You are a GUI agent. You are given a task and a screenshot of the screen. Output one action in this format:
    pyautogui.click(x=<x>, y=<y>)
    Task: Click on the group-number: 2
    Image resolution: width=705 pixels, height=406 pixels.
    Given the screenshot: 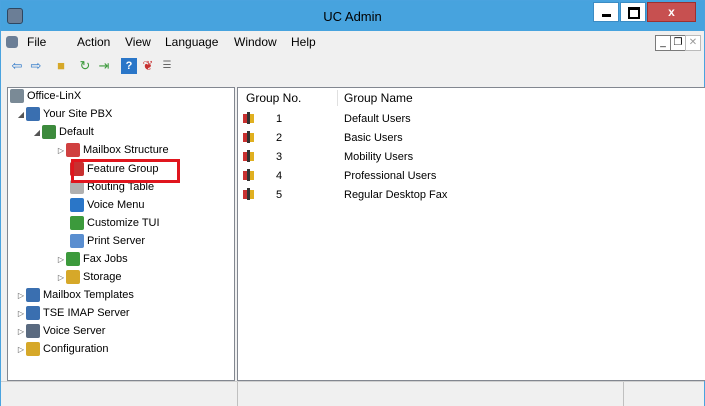 What is the action you would take?
    pyautogui.click(x=279, y=138)
    